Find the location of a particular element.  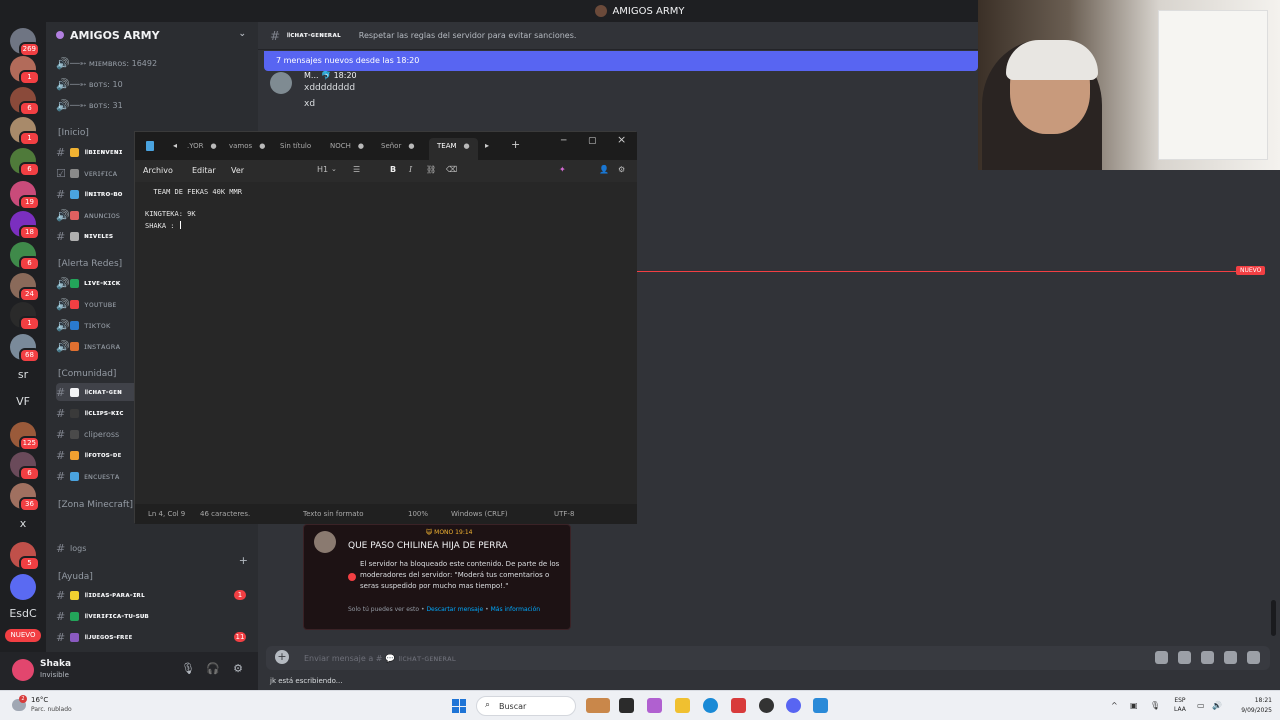

server-folder-text: EsdC is located at coordinates (23, 613).